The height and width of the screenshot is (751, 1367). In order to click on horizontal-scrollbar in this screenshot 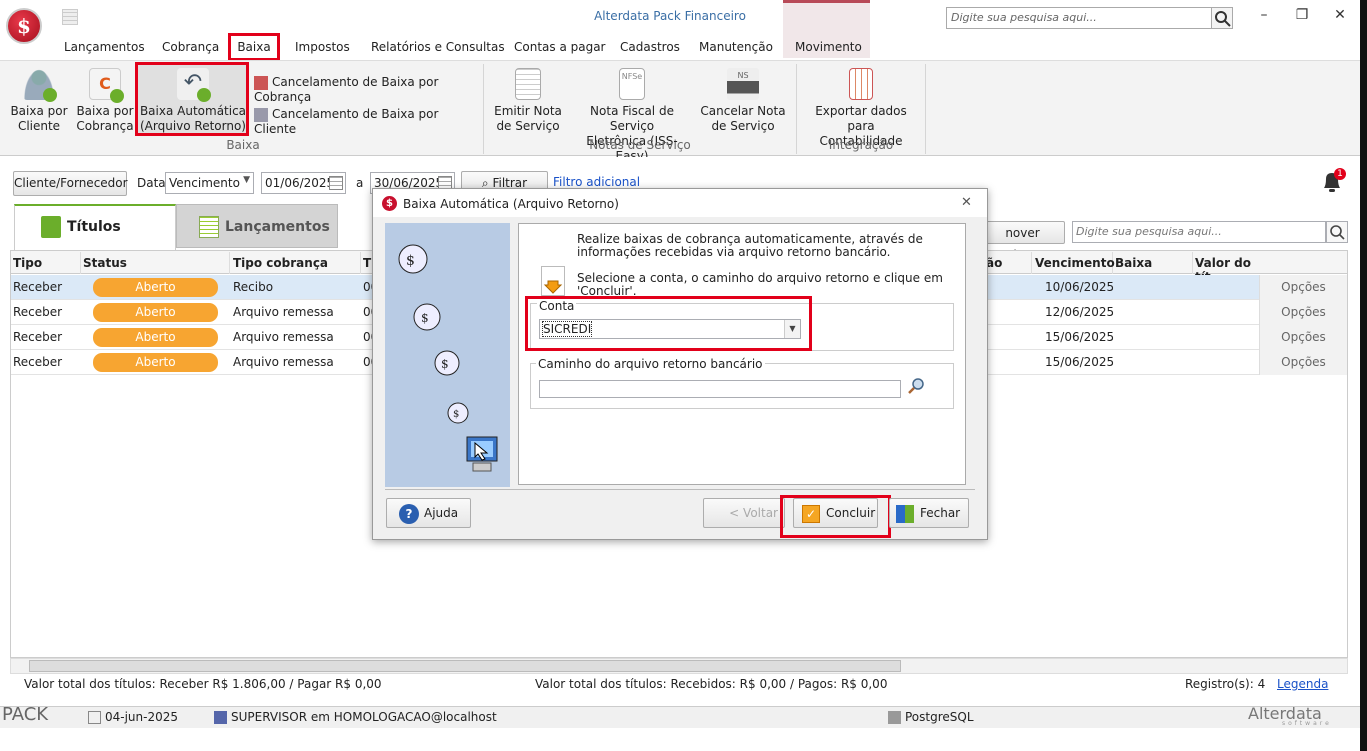, I will do `click(679, 666)`.